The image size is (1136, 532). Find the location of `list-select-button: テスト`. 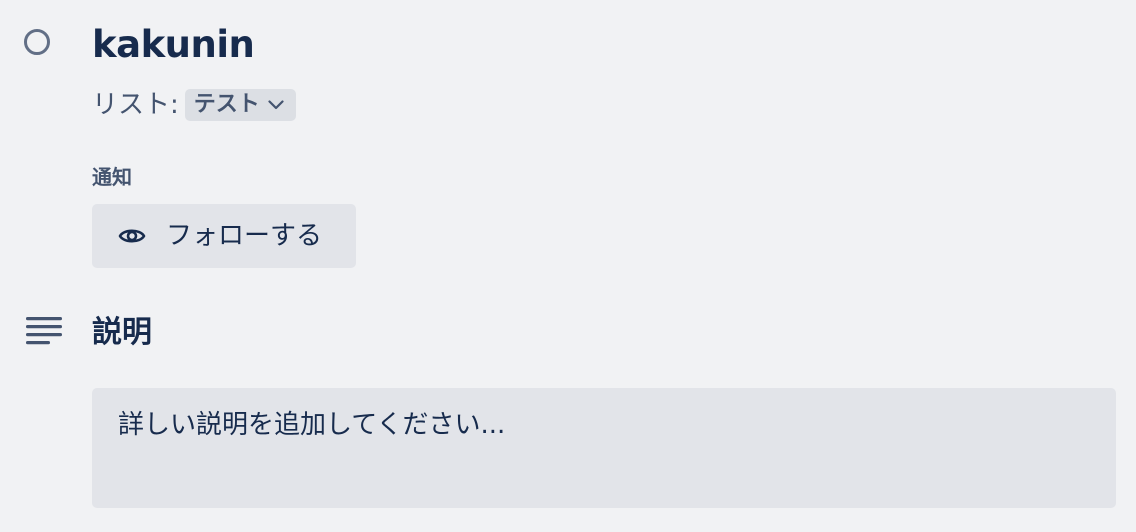

list-select-button: テスト is located at coordinates (240, 105).